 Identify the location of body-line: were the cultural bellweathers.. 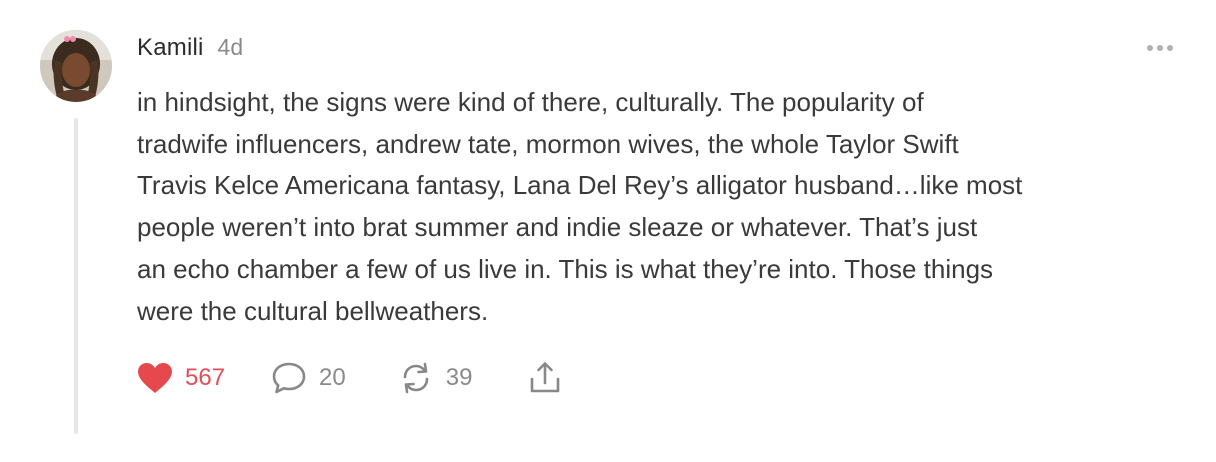
(313, 310).